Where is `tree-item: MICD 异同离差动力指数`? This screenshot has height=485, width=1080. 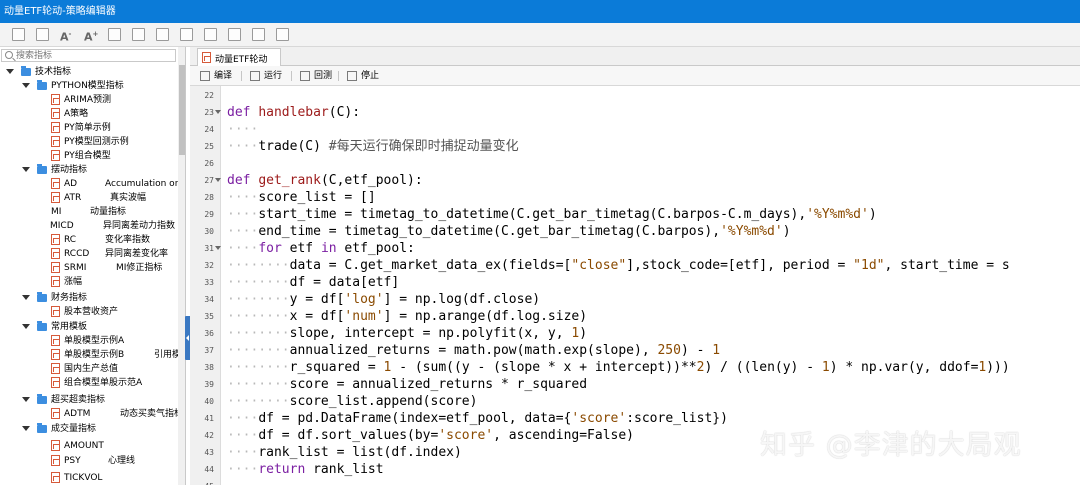
tree-item: MICD 异同离差动力指数 is located at coordinates (90, 226).